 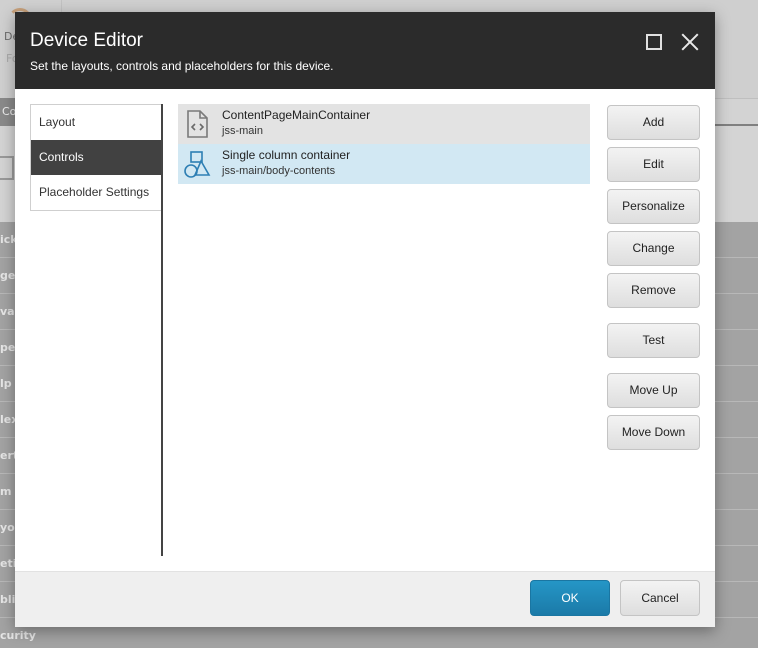 I want to click on maximize-icon, so click(x=654, y=42).